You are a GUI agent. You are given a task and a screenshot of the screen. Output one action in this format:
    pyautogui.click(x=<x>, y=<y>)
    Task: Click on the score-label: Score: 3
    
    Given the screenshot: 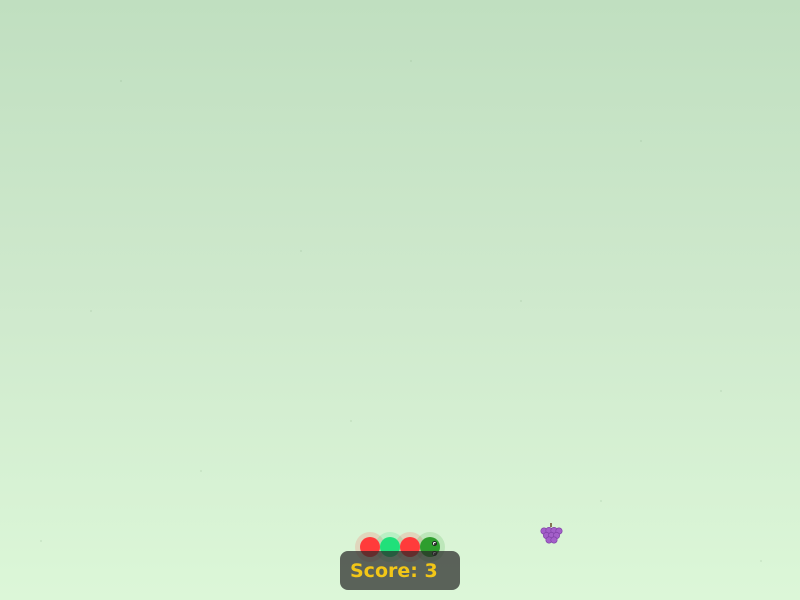 What is the action you would take?
    pyautogui.click(x=394, y=570)
    